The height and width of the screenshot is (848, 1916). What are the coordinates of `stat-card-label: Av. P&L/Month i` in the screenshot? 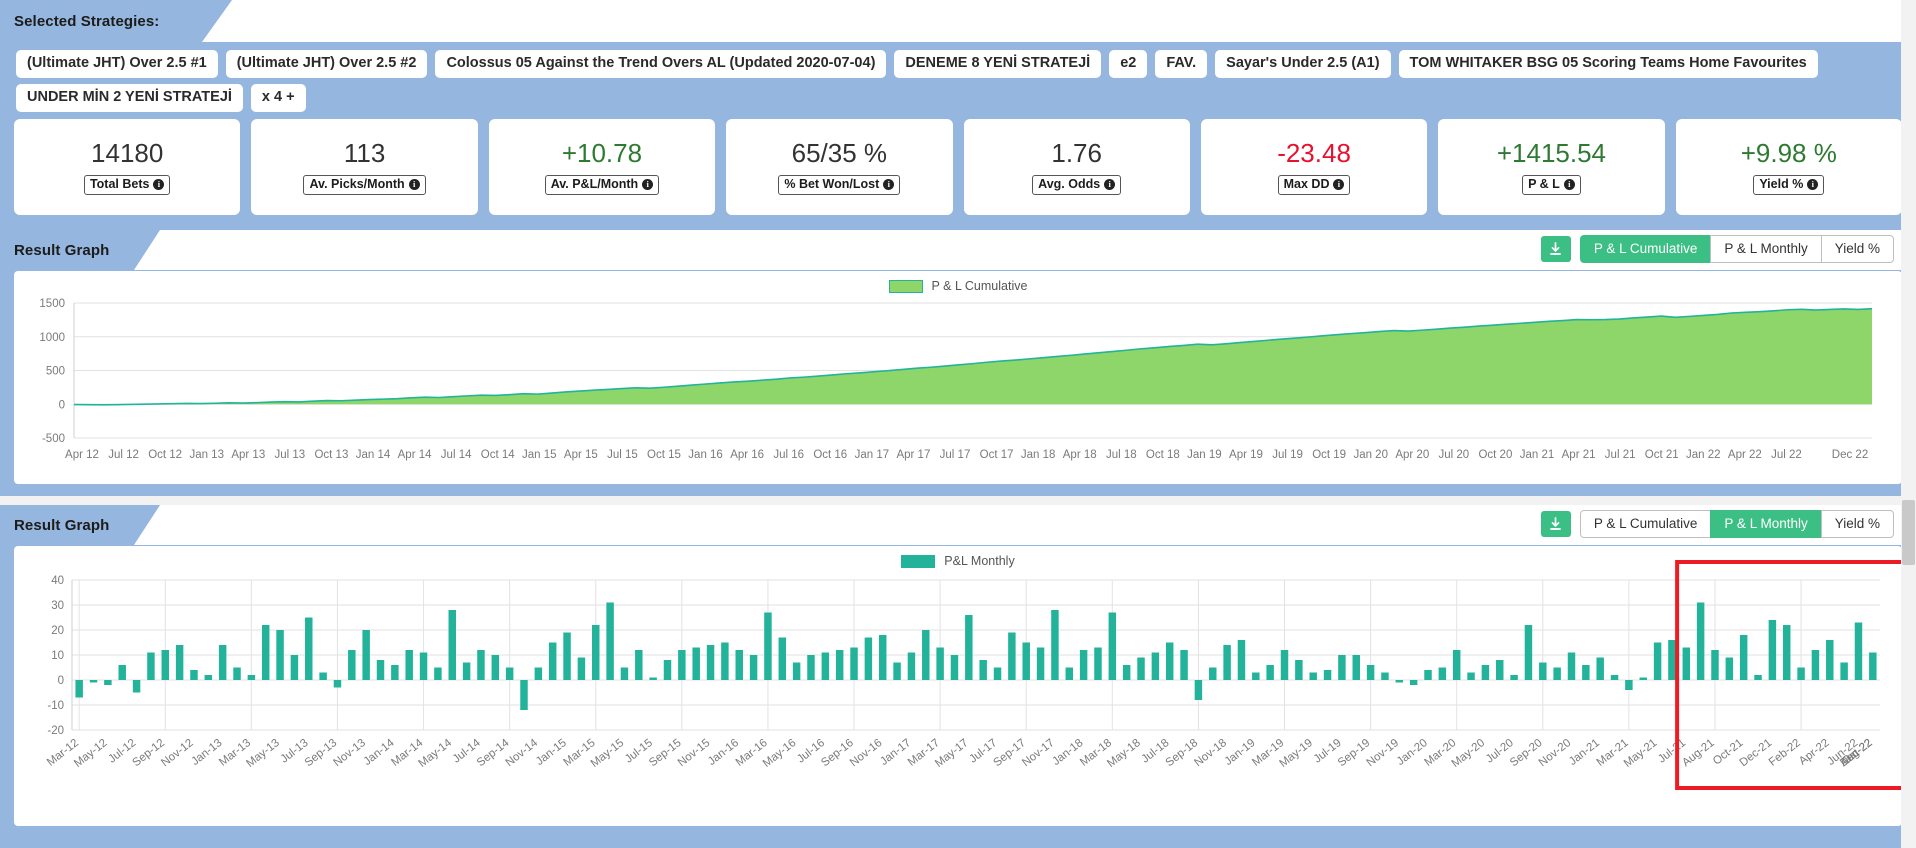 It's located at (602, 185).